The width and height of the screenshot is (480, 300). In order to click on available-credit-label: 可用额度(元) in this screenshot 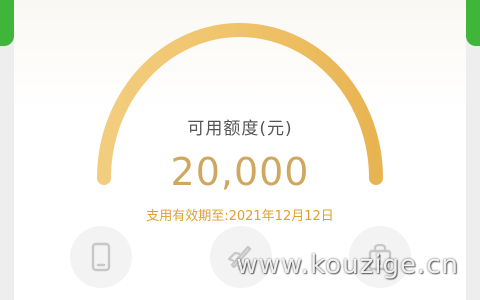, I will do `click(240, 129)`.